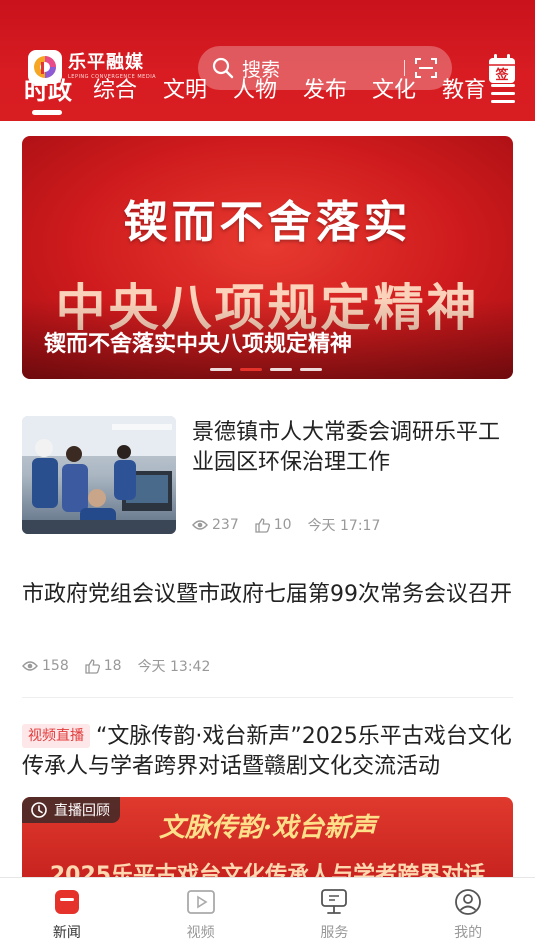  I want to click on tab-zonghe: 综合, so click(115, 91).